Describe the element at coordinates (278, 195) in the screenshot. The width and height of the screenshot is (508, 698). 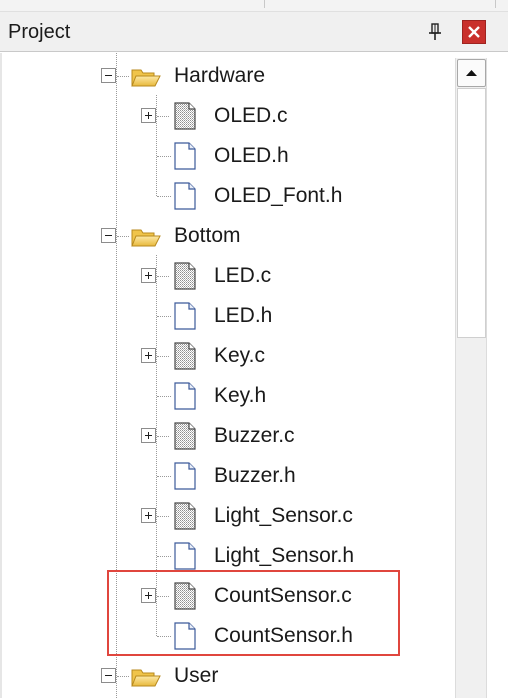
I see `file-label: OLED_Font.h` at that location.